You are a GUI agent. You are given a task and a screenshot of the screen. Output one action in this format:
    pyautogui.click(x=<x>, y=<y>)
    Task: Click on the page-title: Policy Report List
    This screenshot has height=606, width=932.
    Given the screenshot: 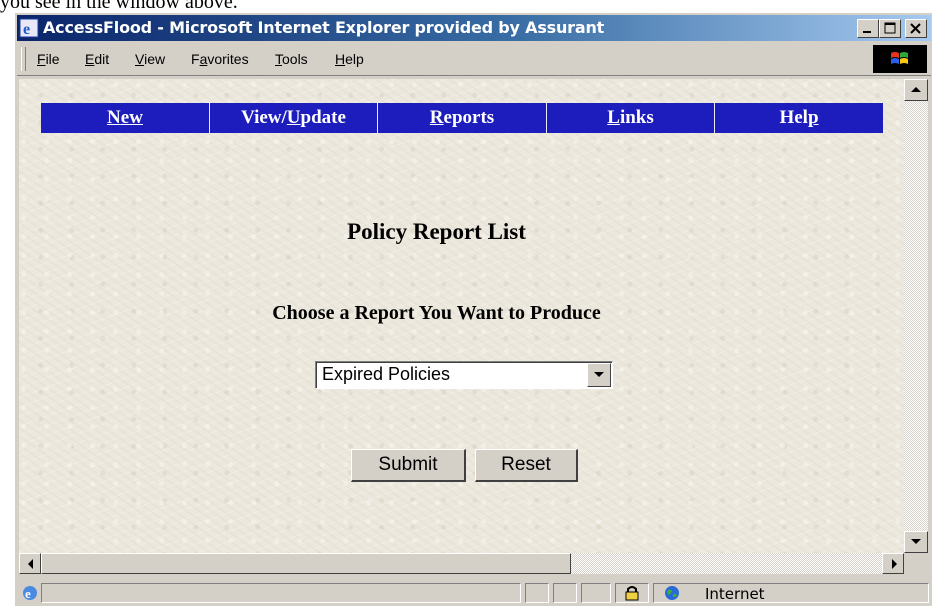 What is the action you would take?
    pyautogui.click(x=436, y=231)
    